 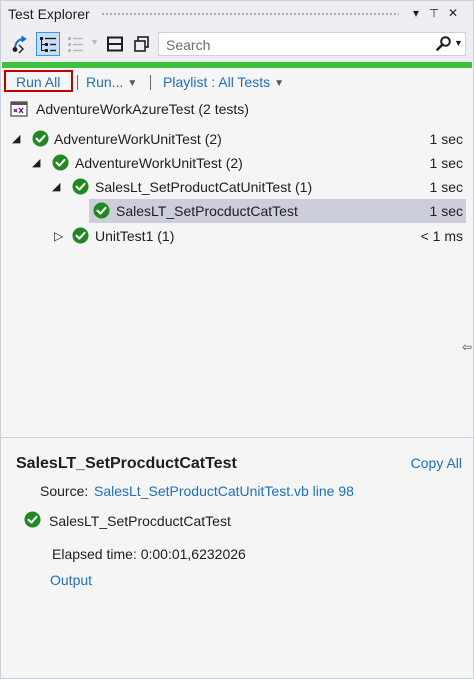 I want to click on pin-icon: ⊥, so click(x=434, y=13).